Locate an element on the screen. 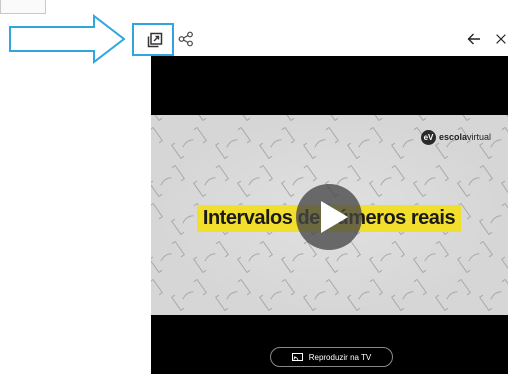 Image resolution: width=508 pixels, height=374 pixels. brand-name-bold: escola is located at coordinates (453, 137).